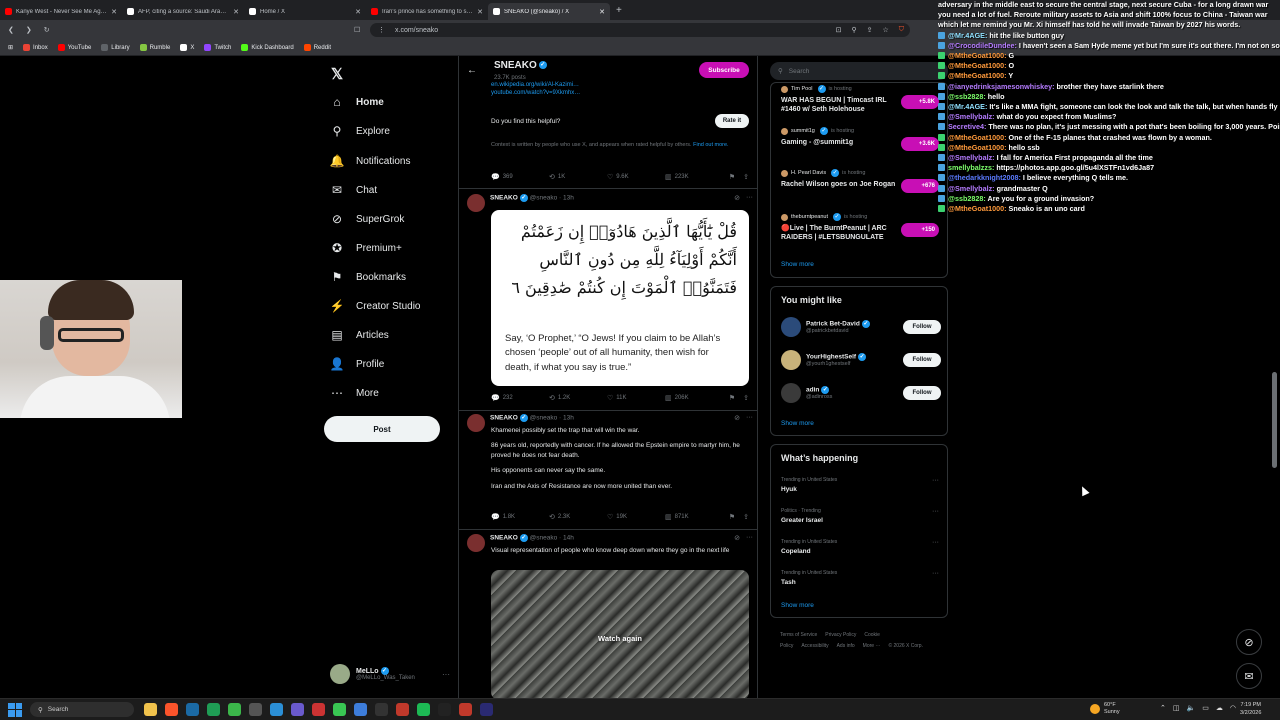 The height and width of the screenshot is (720, 1280). What do you see at coordinates (192, 709) in the screenshot?
I see `steam-icon` at bounding box center [192, 709].